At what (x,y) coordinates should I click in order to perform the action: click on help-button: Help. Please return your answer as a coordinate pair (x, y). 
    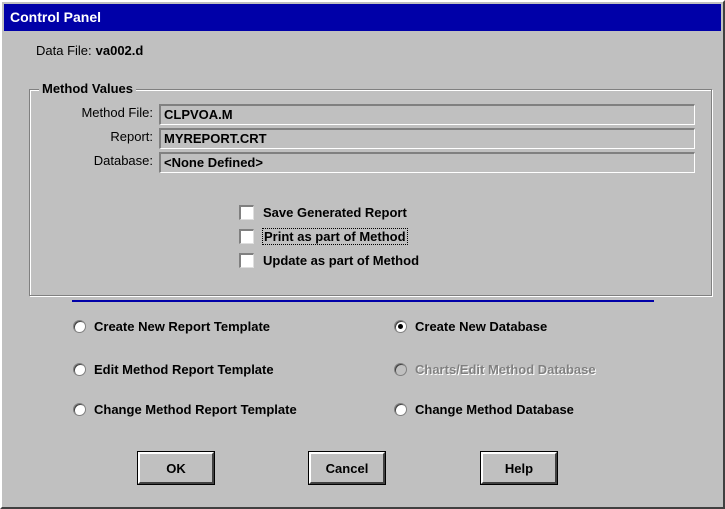
    Looking at the image, I should click on (519, 468).